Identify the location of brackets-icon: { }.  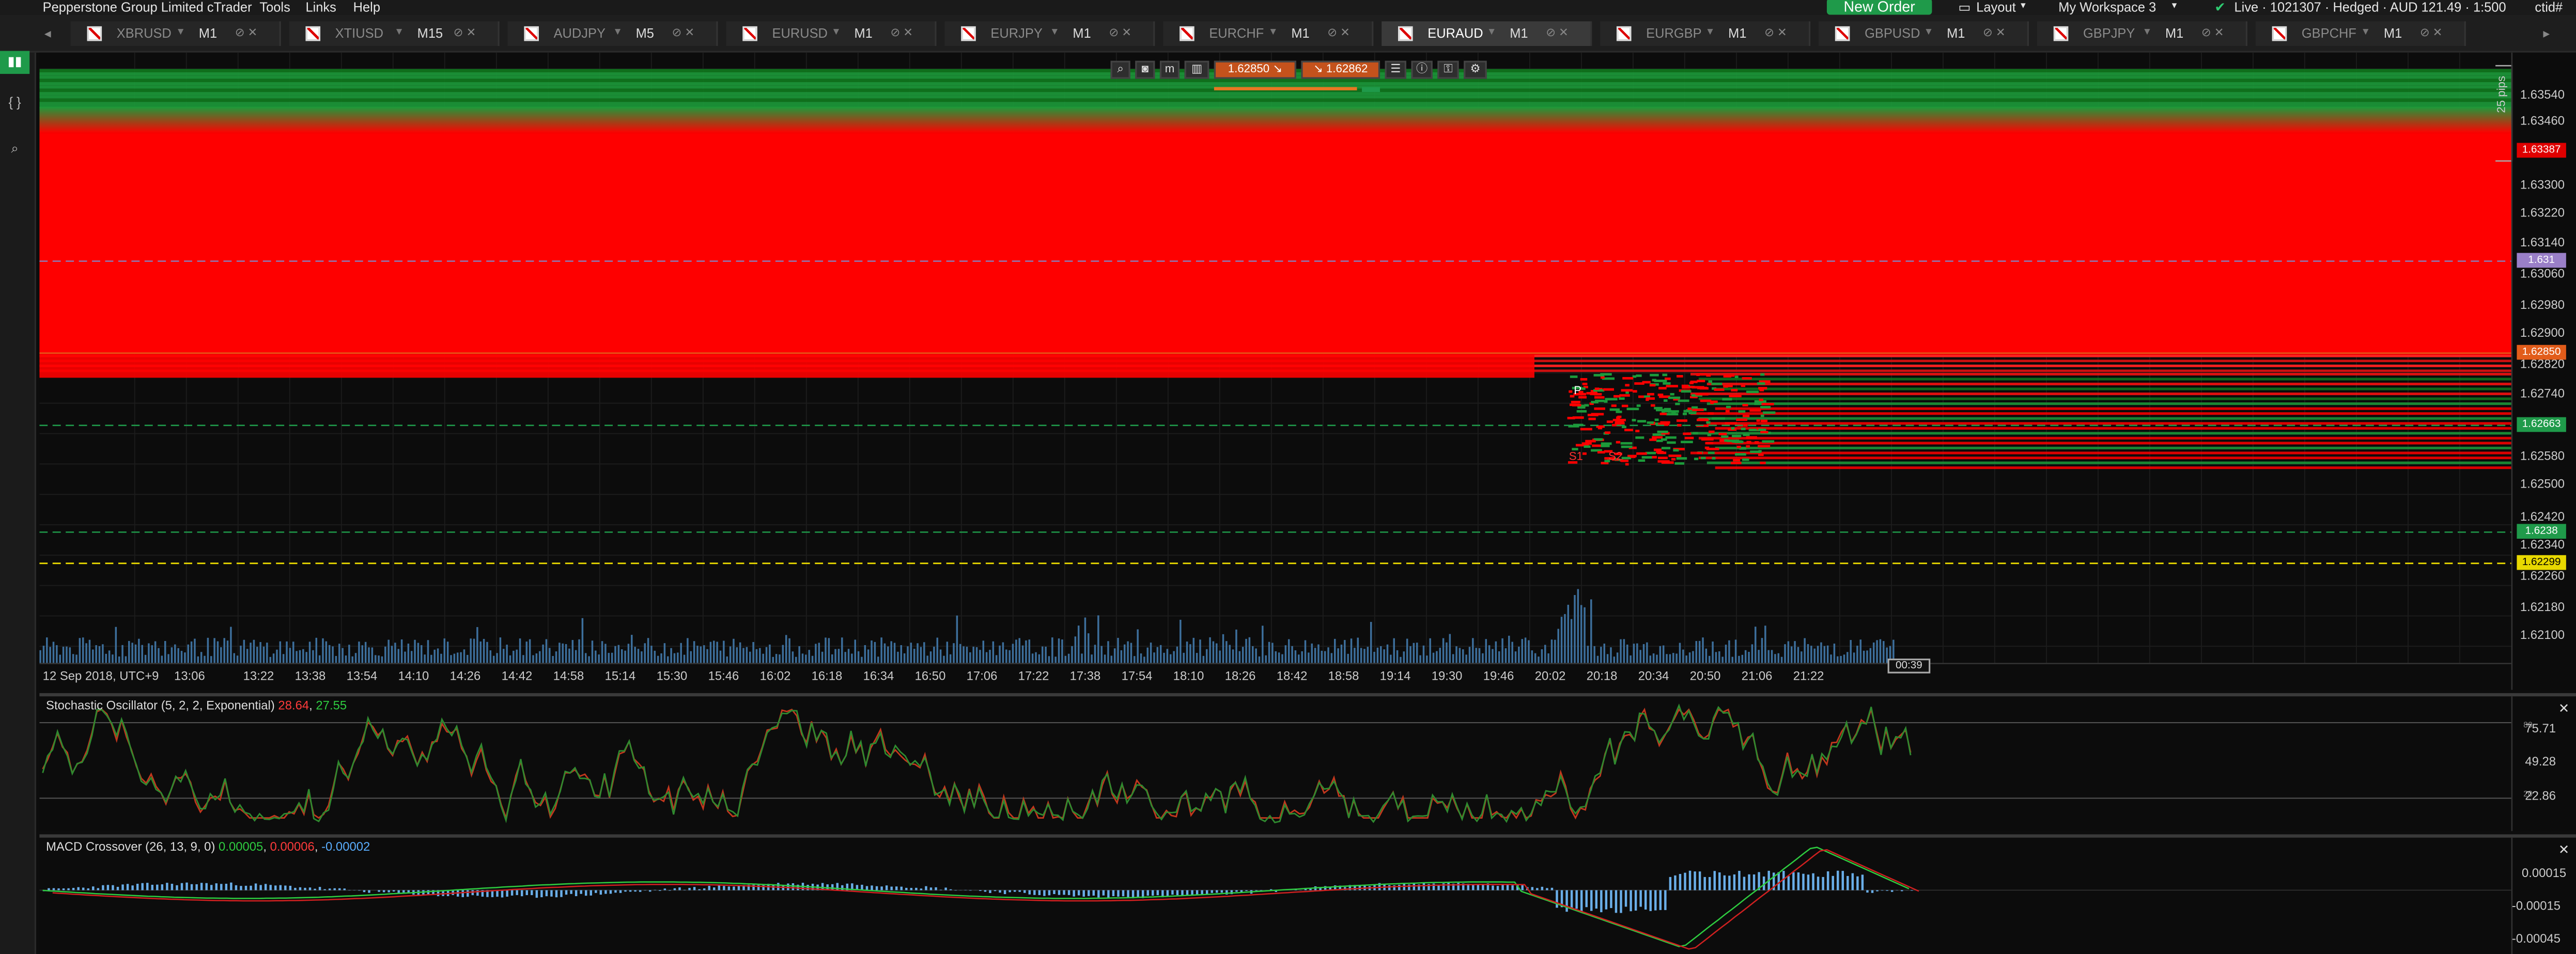
(14, 103).